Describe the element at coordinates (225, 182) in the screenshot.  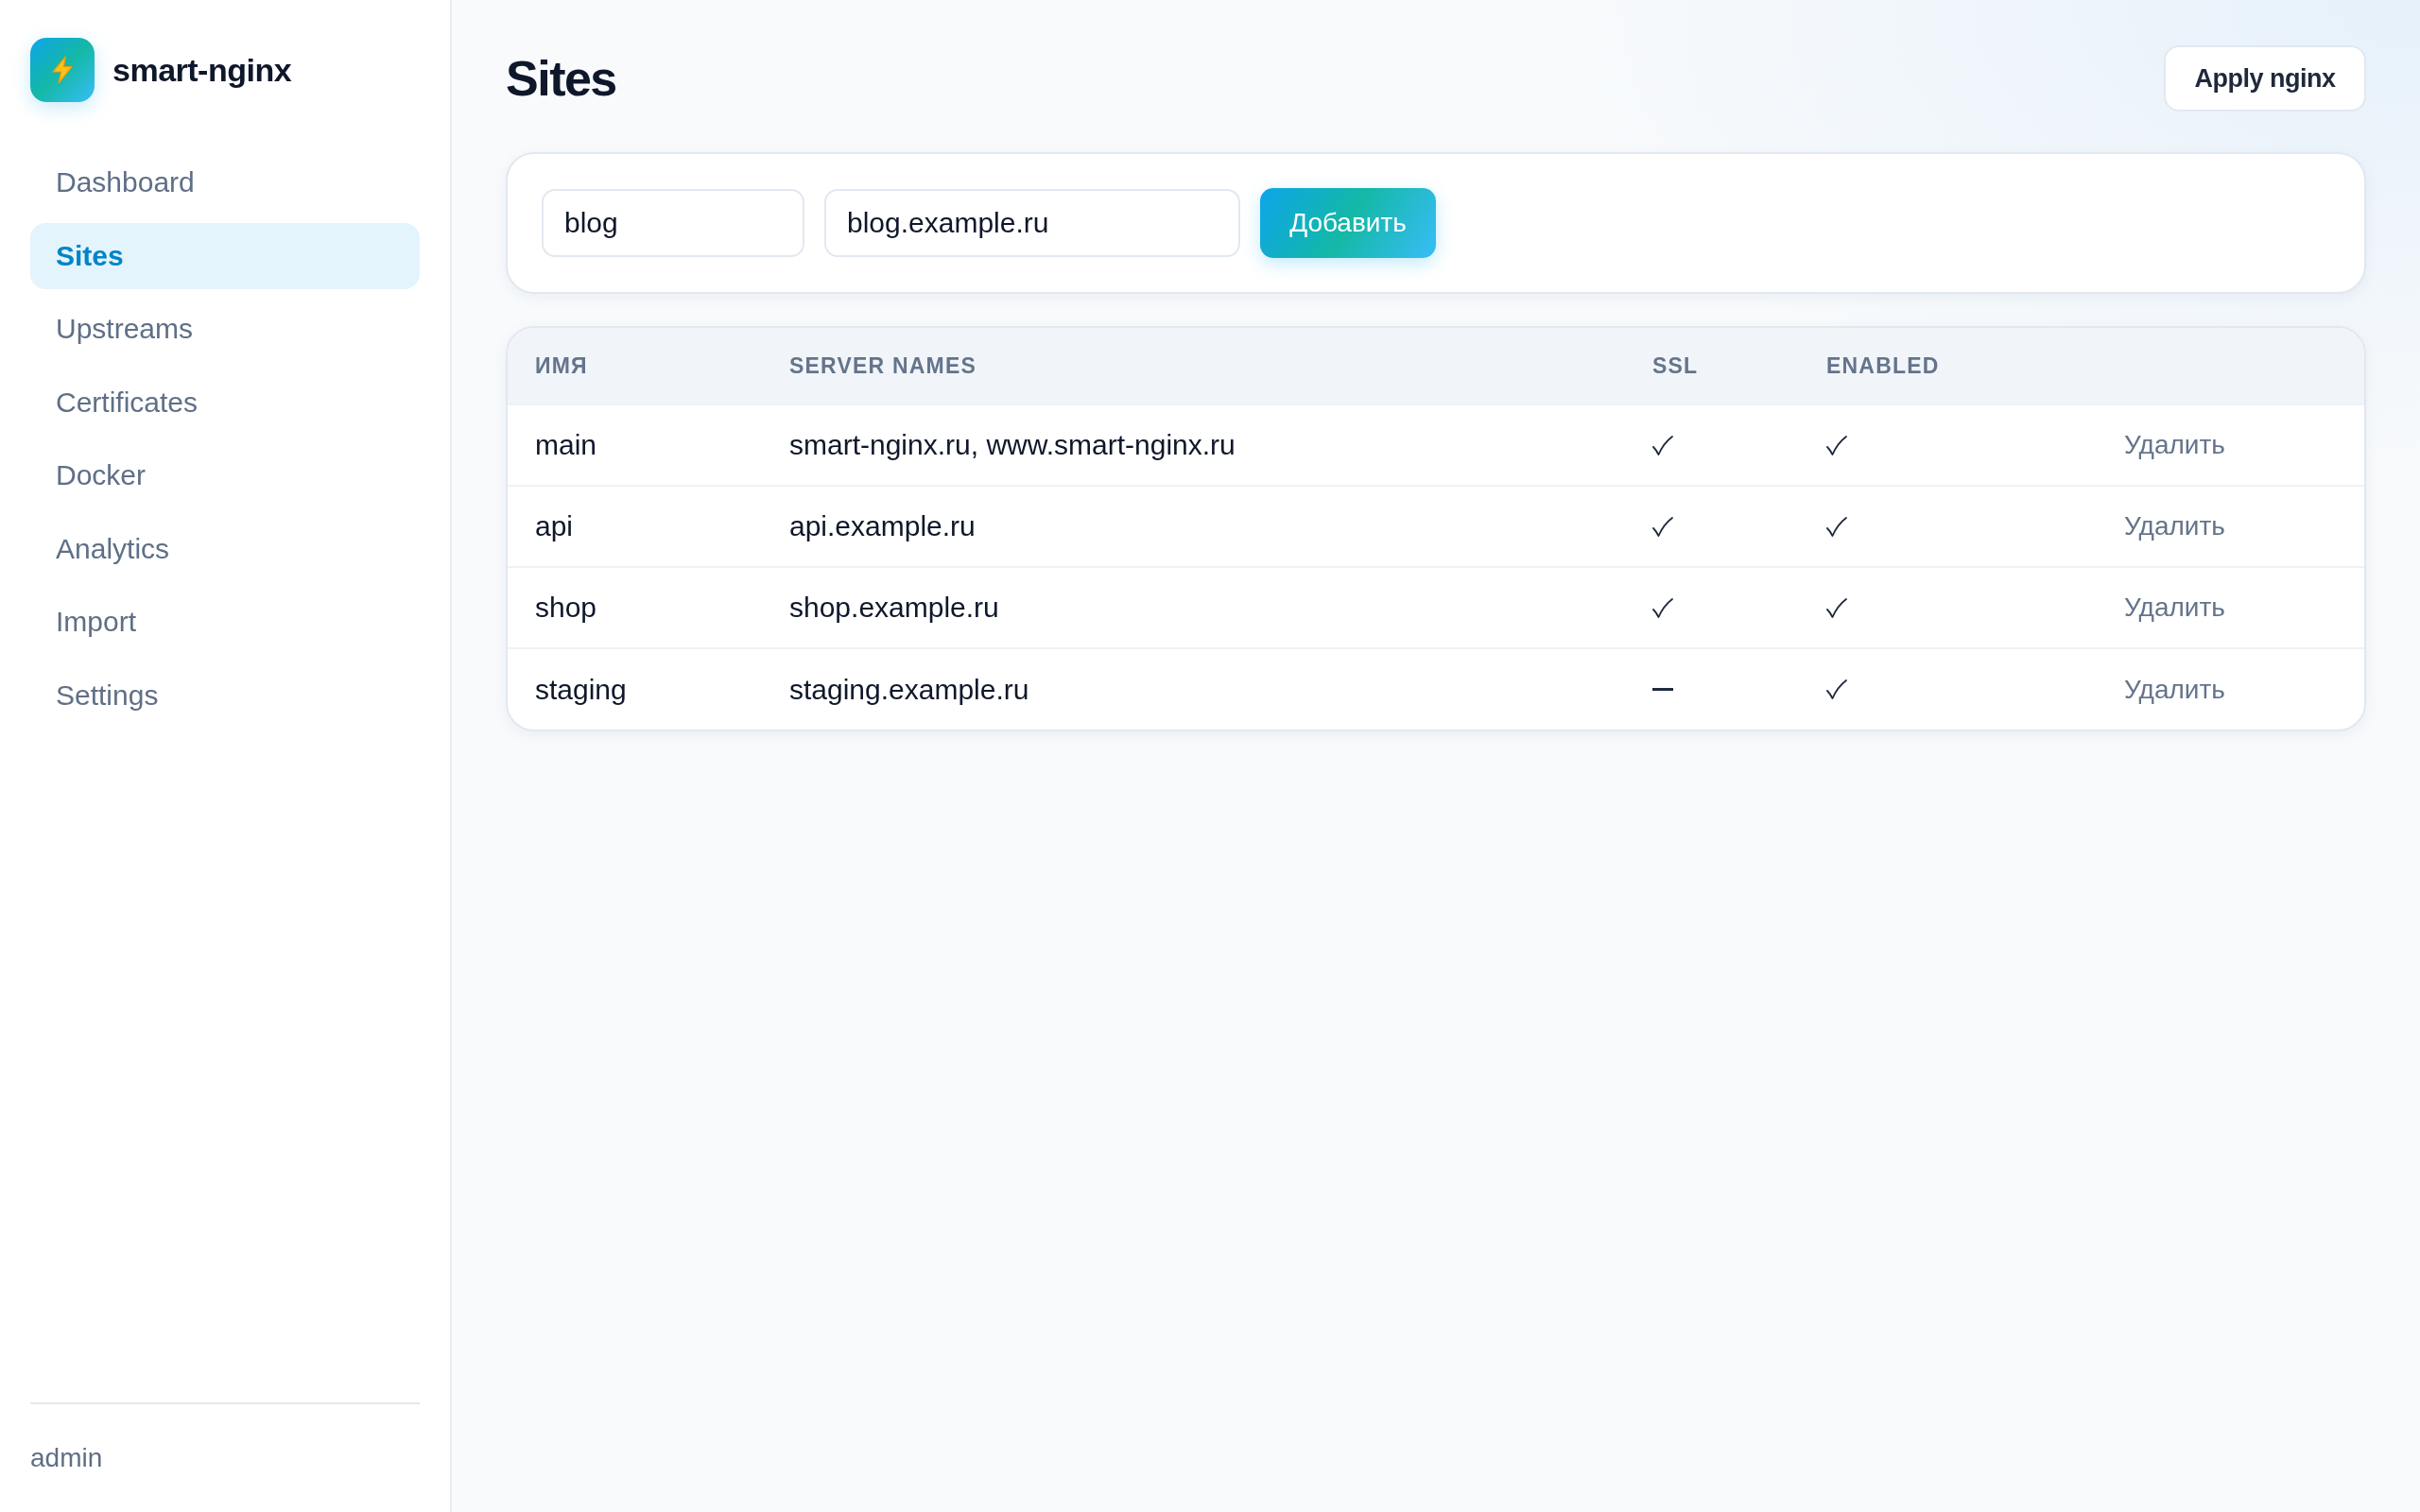
I see `nav-item: Dashboard` at that location.